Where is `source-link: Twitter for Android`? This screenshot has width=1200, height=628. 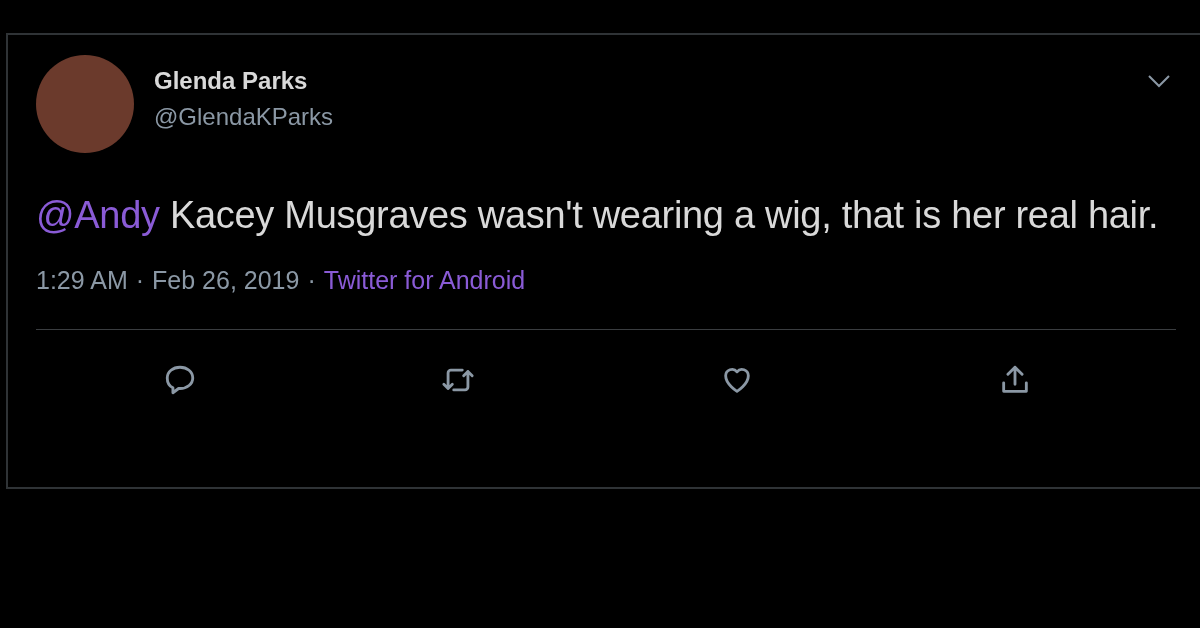 source-link: Twitter for Android is located at coordinates (424, 280).